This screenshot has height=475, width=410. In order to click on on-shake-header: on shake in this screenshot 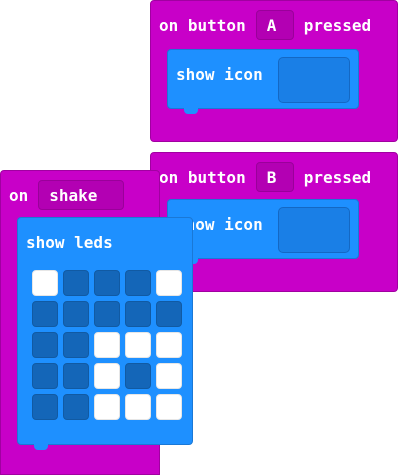, I will do `click(67, 195)`.